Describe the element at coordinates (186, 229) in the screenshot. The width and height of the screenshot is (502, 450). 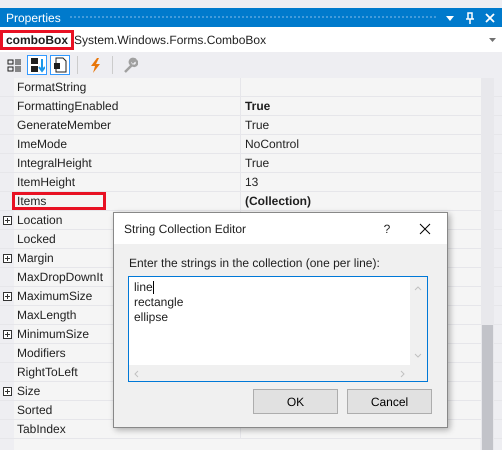
I see `dialog-title: String Collection Editor` at that location.